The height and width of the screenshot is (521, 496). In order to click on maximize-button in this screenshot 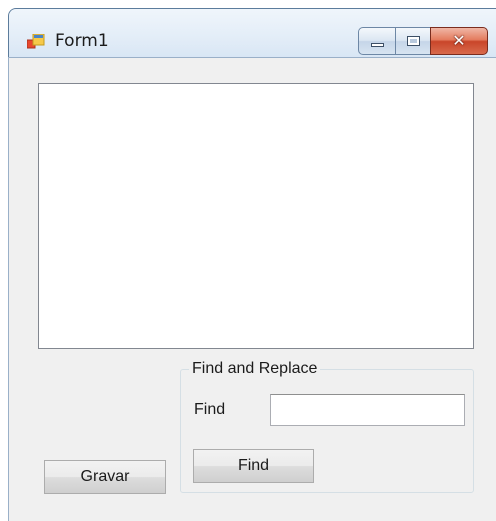, I will do `click(413, 41)`.